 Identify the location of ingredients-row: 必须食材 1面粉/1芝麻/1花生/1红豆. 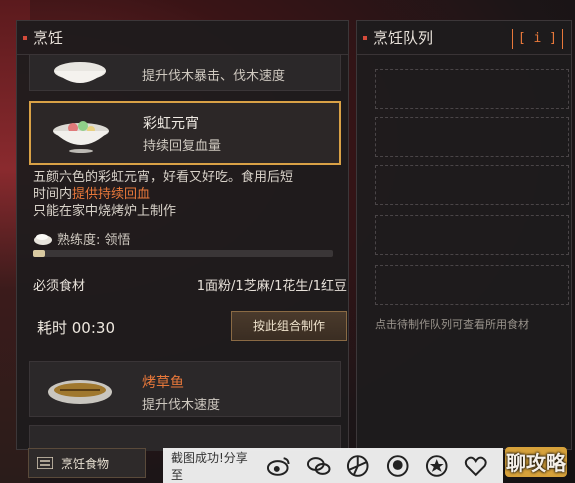
(193, 285).